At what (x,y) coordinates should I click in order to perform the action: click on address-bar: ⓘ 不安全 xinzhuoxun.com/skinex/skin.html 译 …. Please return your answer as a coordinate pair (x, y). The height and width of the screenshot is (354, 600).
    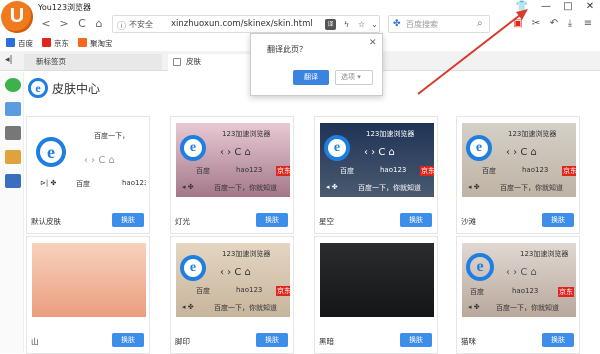
    Looking at the image, I should click on (246, 24).